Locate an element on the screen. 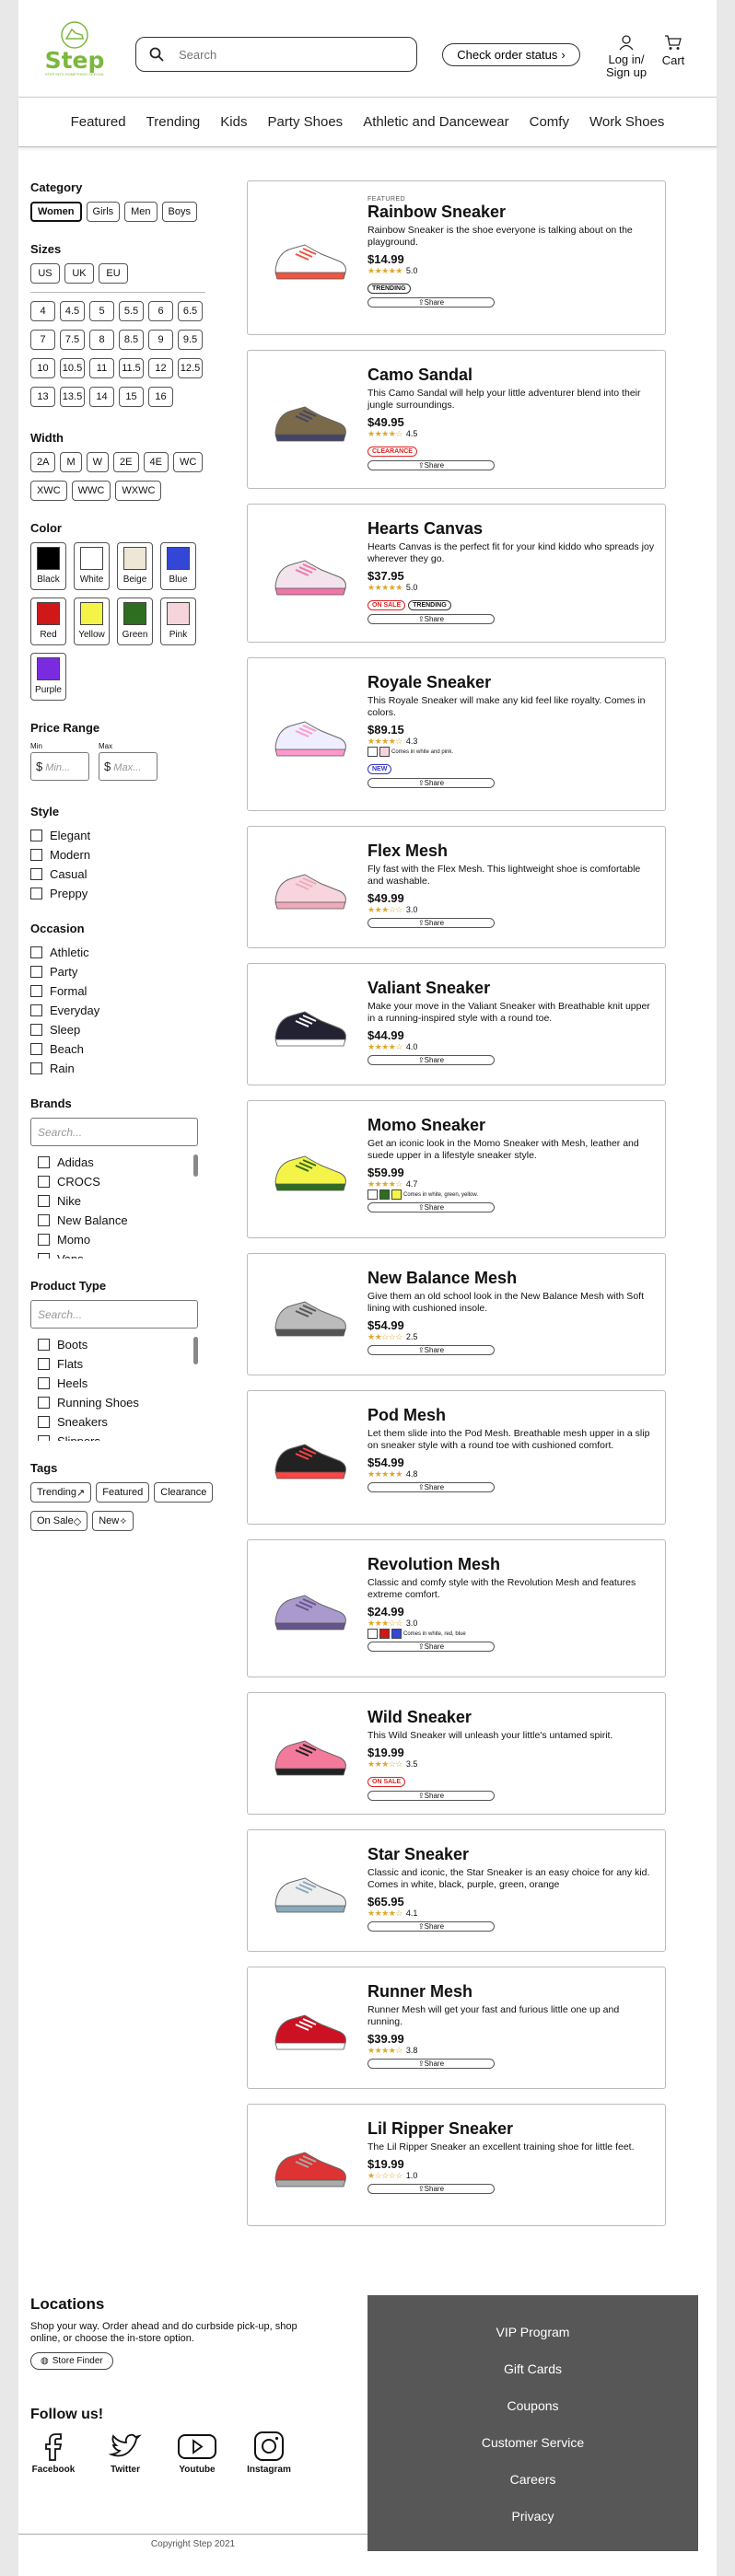 The width and height of the screenshot is (735, 2576). size-chip: 13 is located at coordinates (42, 397).